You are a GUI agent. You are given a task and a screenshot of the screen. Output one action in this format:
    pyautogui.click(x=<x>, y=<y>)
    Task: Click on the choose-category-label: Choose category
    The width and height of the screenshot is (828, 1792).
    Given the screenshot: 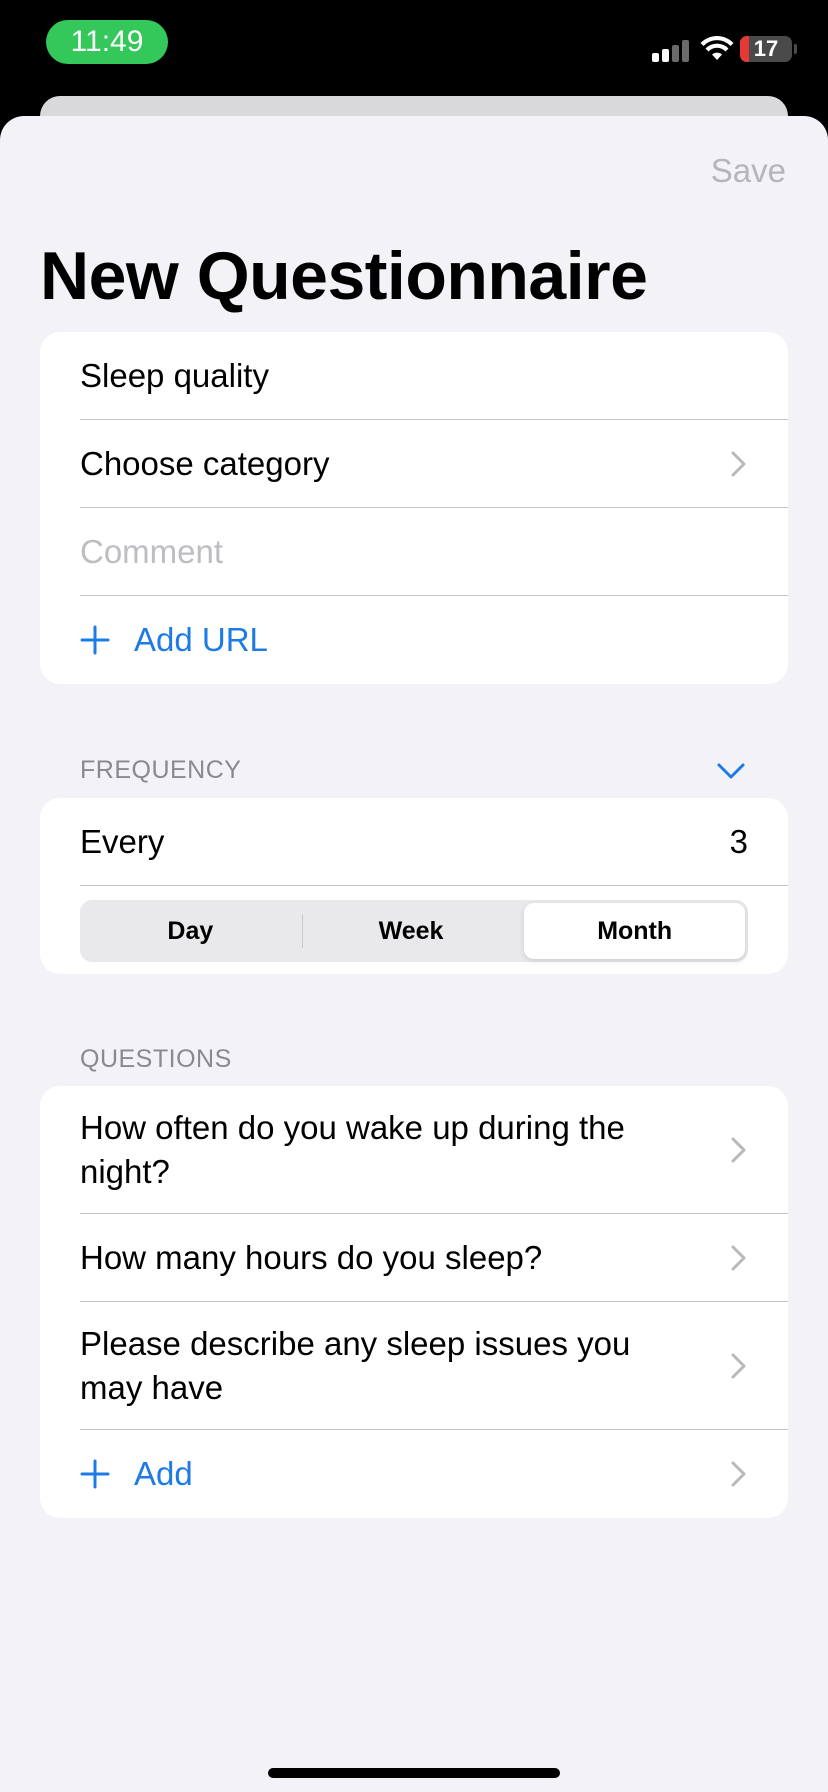 What is the action you would take?
    pyautogui.click(x=205, y=463)
    